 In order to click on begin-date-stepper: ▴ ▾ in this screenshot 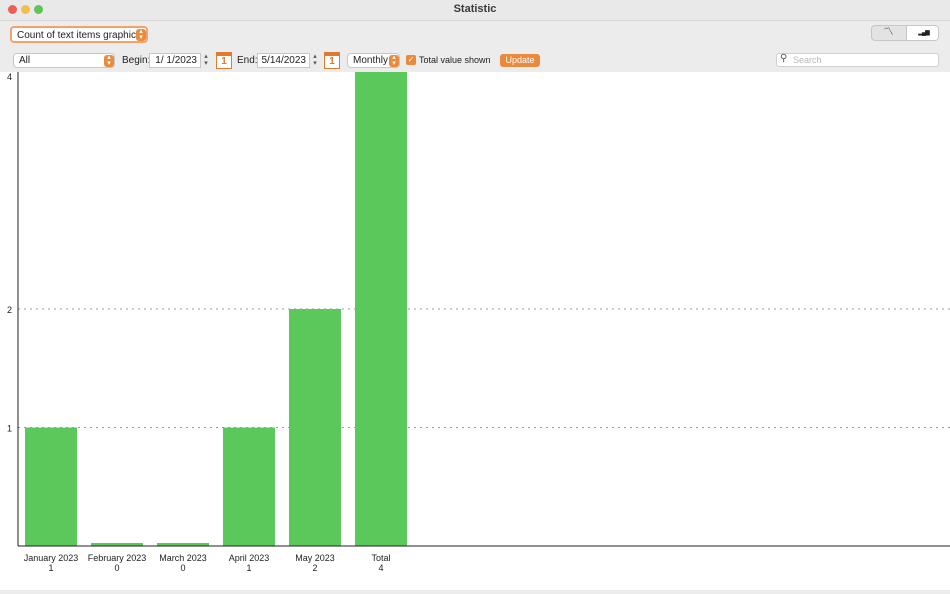, I will do `click(206, 60)`.